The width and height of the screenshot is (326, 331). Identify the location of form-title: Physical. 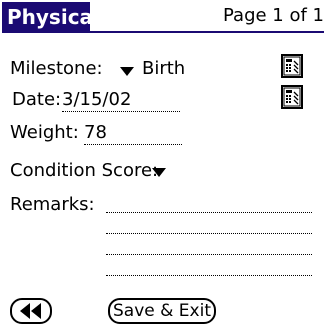
(51, 17).